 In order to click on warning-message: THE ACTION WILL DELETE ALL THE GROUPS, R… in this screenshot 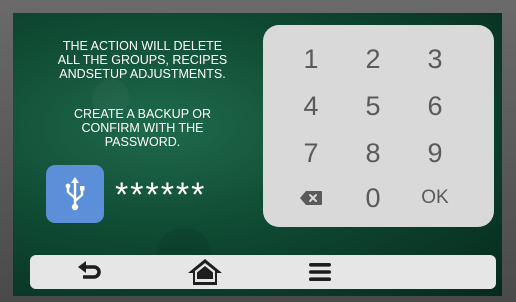, I will do `click(142, 60)`.